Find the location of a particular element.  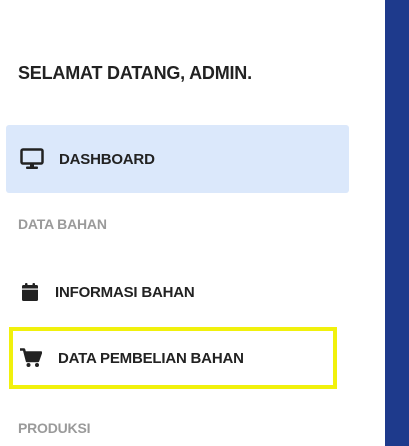

sidebar-item-data-pembelian-bahan: DATA PEMBELIAN BAHAN is located at coordinates (173, 358).